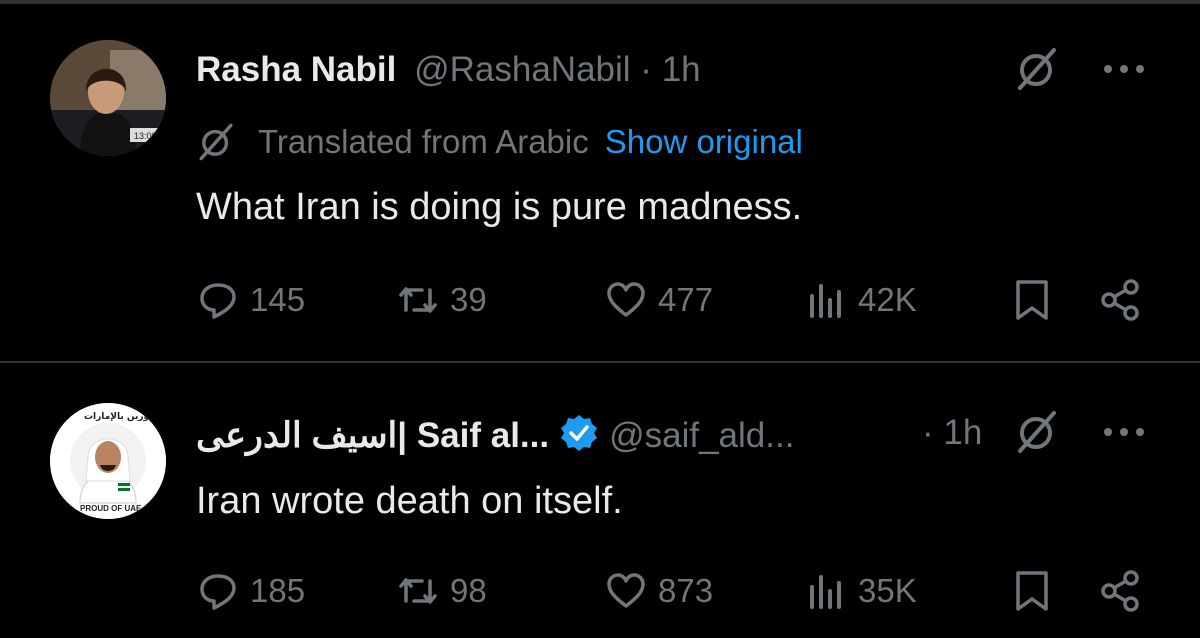 This screenshot has height=638, width=1200. What do you see at coordinates (686, 299) in the screenshot?
I see `like-count: 477` at bounding box center [686, 299].